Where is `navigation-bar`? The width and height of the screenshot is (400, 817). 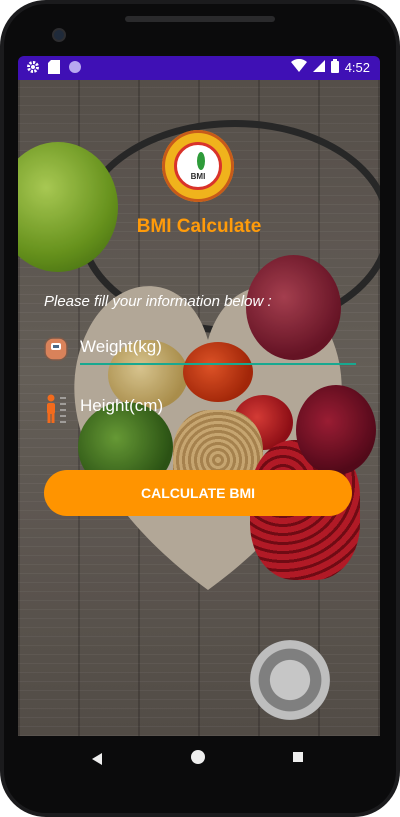 navigation-bar is located at coordinates (199, 758).